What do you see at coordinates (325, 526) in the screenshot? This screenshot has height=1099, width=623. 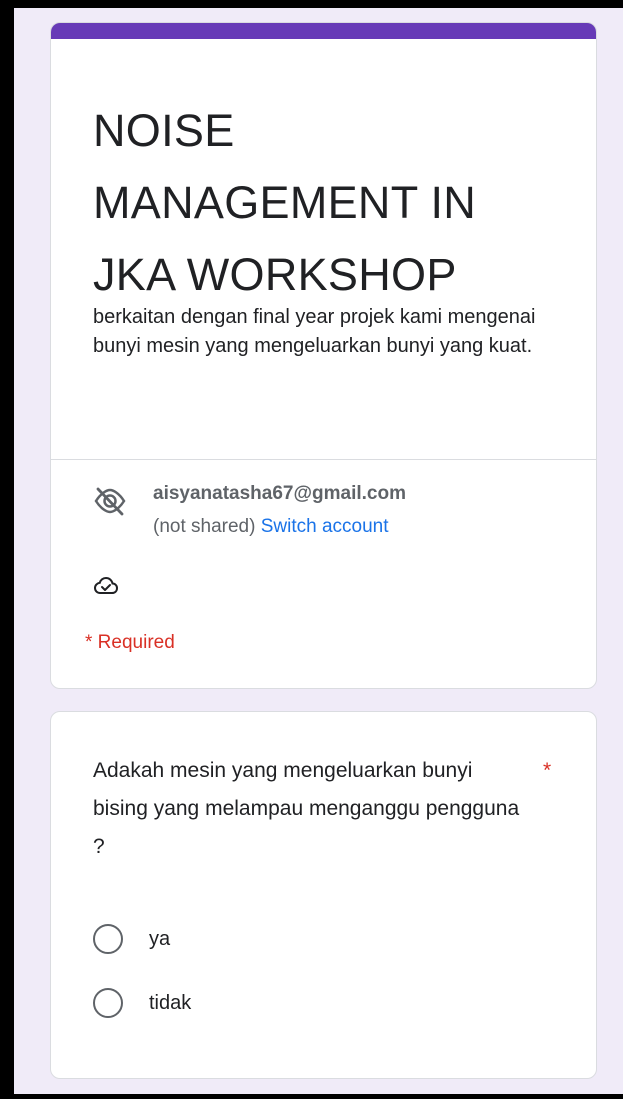 I see `switch-account-link: Switch account` at bounding box center [325, 526].